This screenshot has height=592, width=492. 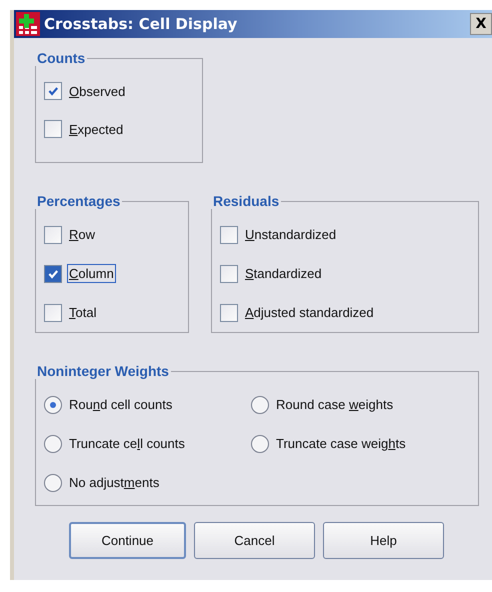 I want to click on radio-label: No adjustments, so click(x=114, y=482).